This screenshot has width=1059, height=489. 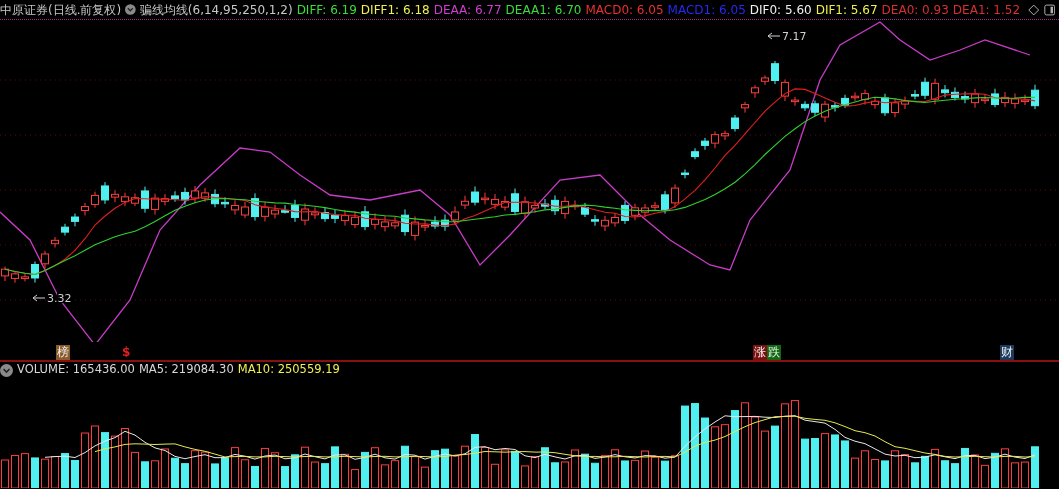 What do you see at coordinates (774, 352) in the screenshot?
I see `event-marker: 跌` at bounding box center [774, 352].